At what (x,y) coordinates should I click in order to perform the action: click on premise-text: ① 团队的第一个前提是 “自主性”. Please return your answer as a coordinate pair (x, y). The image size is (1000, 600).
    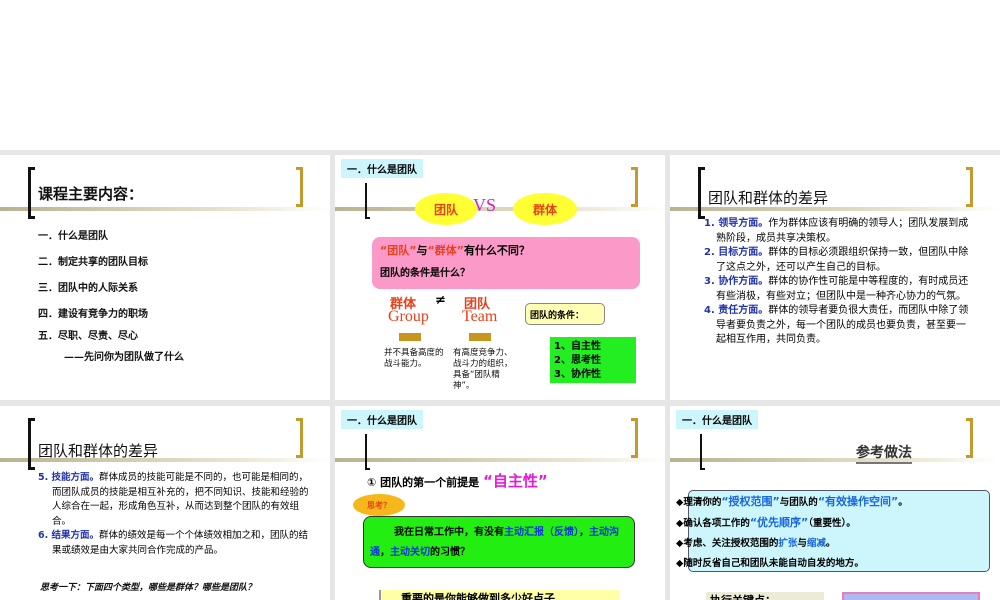
    Looking at the image, I should click on (457, 480).